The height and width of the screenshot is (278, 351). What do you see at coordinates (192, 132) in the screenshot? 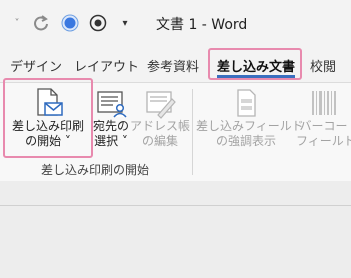
I see `group-divider` at bounding box center [192, 132].